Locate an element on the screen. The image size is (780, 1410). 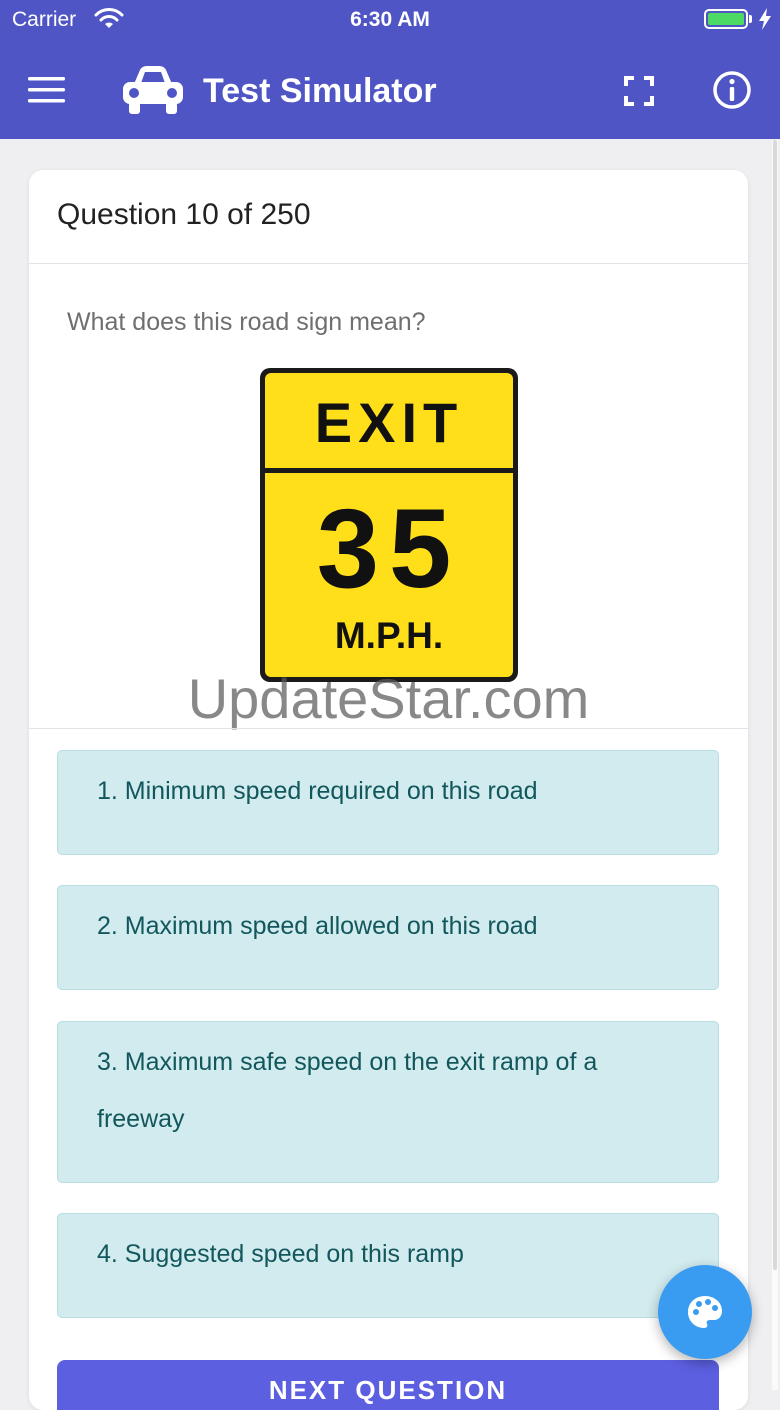
answer-option-4: 4. Suggested speed on this ramp is located at coordinates (388, 1265).